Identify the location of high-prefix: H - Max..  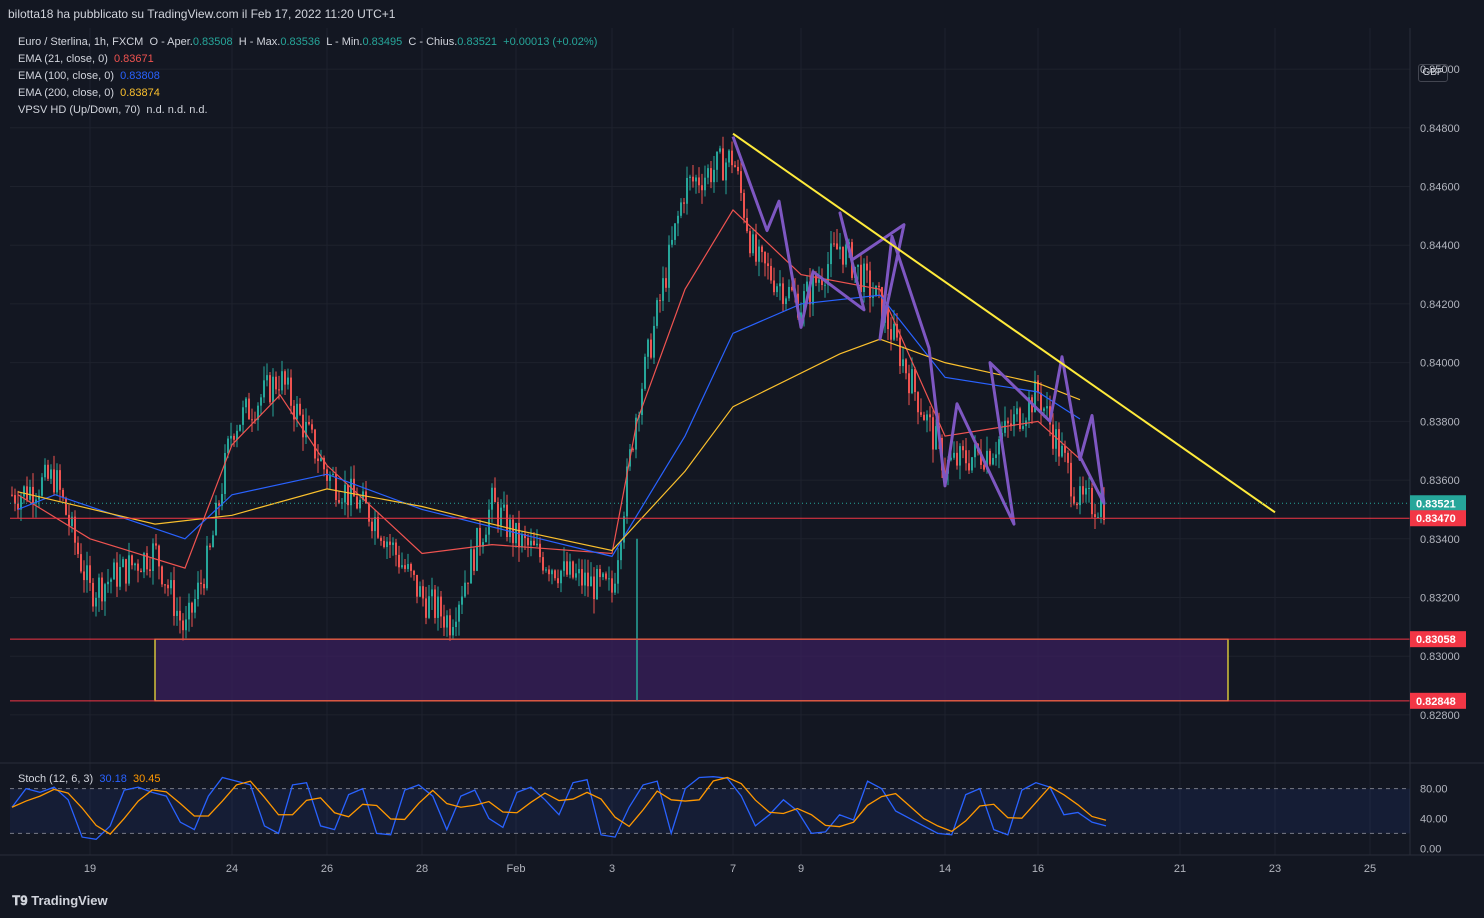
(259, 42).